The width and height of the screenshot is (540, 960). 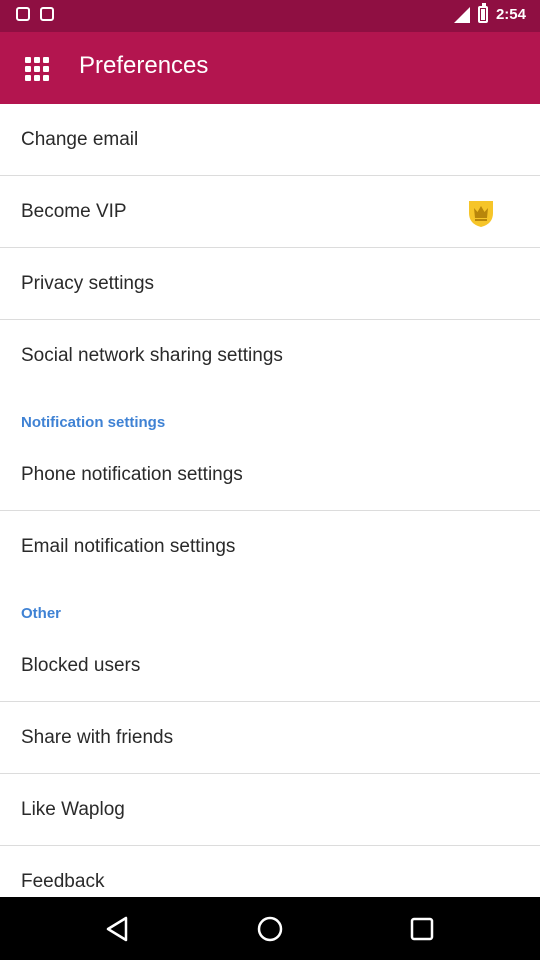 I want to click on signal-icon, so click(x=461, y=14).